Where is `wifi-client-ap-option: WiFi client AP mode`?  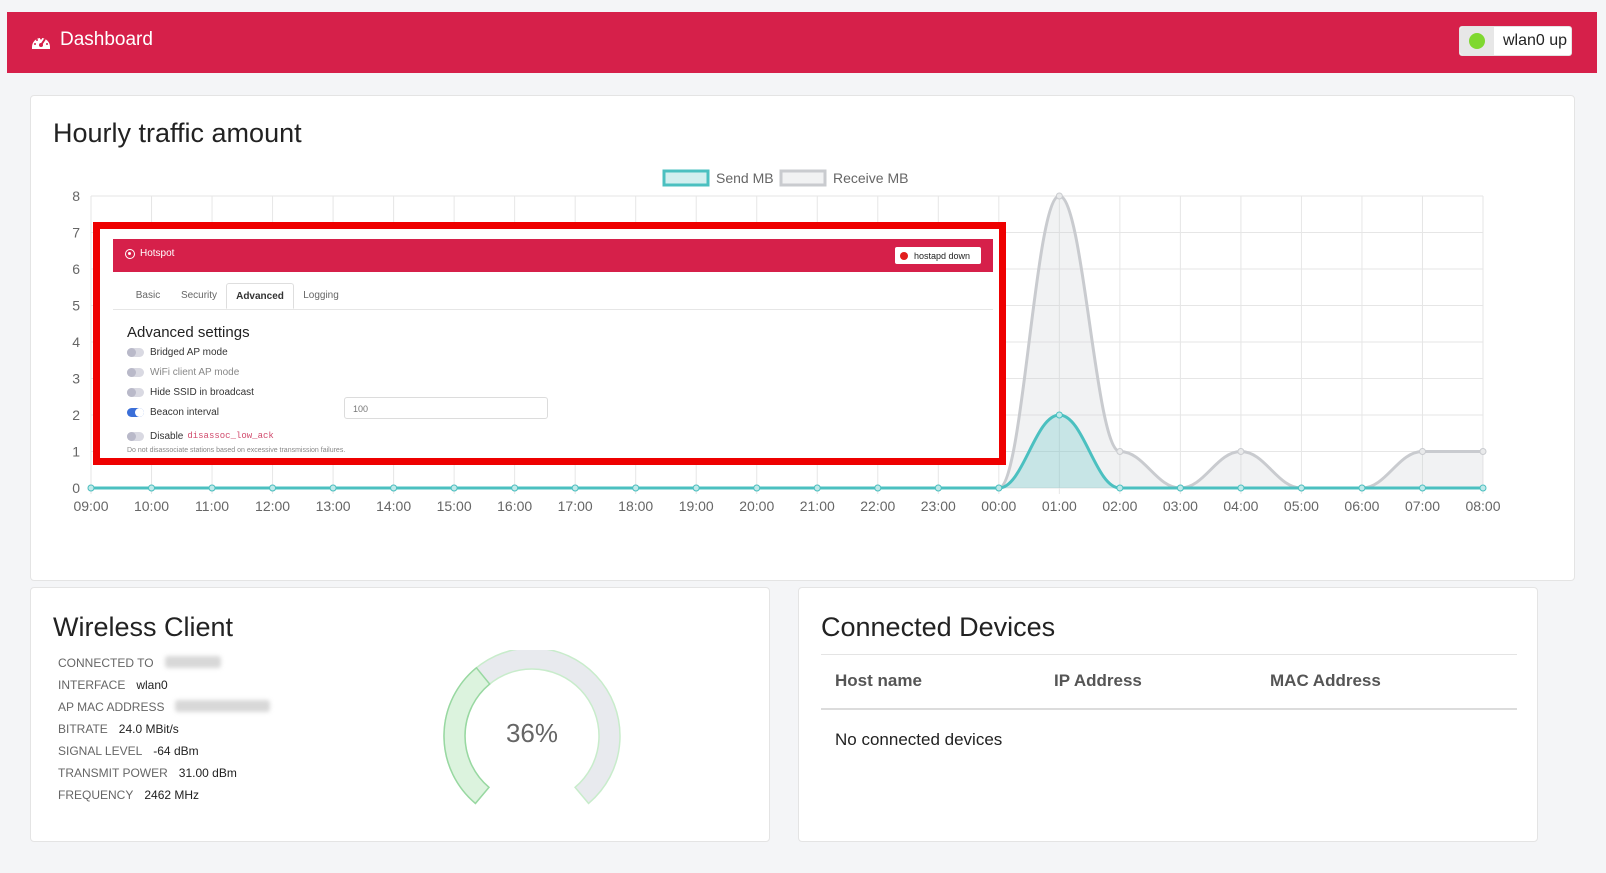
wifi-client-ap-option: WiFi client AP mode is located at coordinates (183, 372).